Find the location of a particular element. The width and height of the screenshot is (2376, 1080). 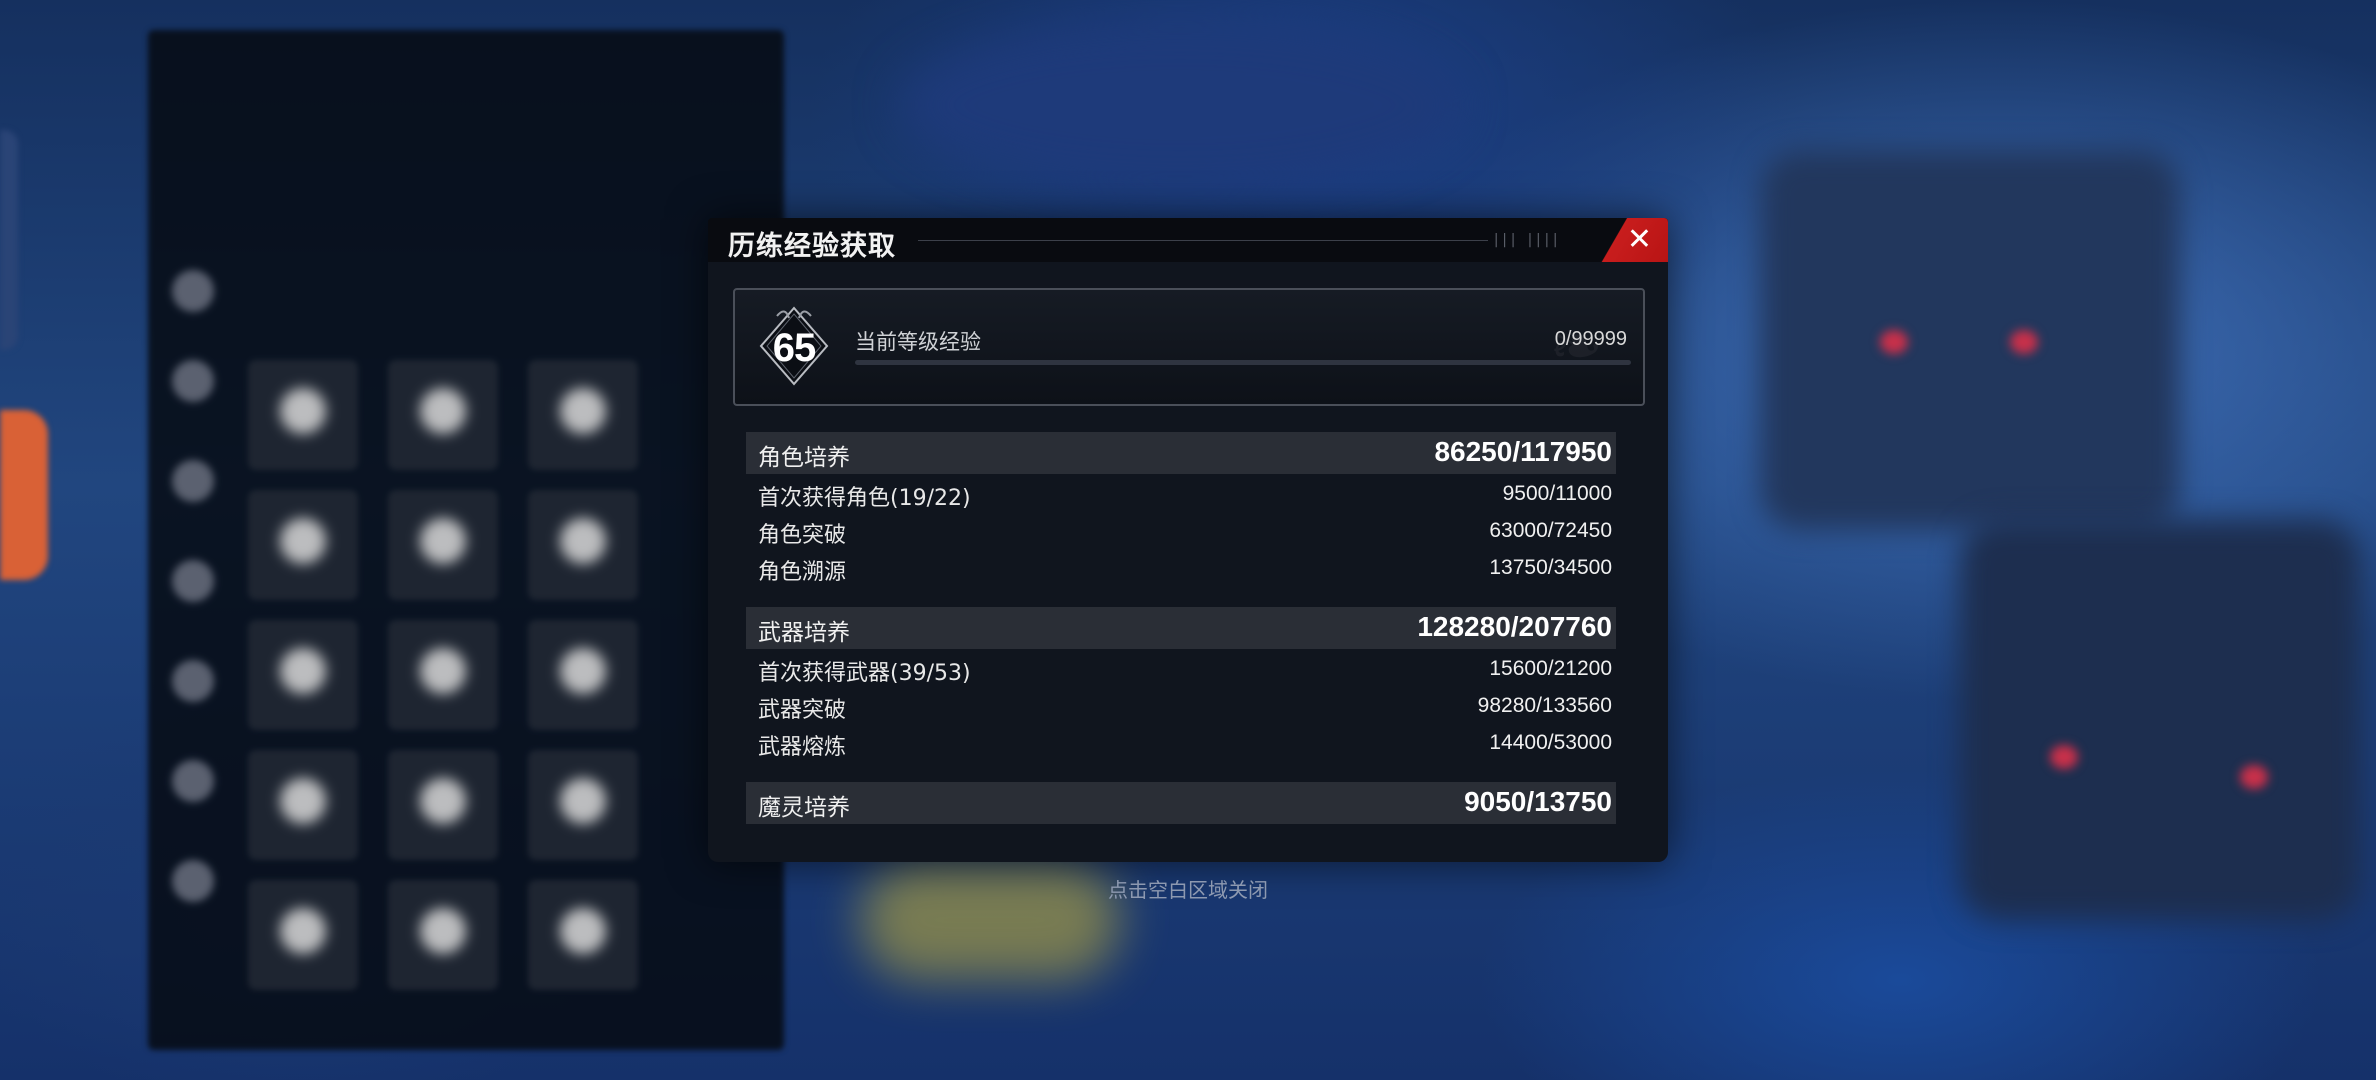

sub-row-label: 角色溯源 is located at coordinates (802, 572).